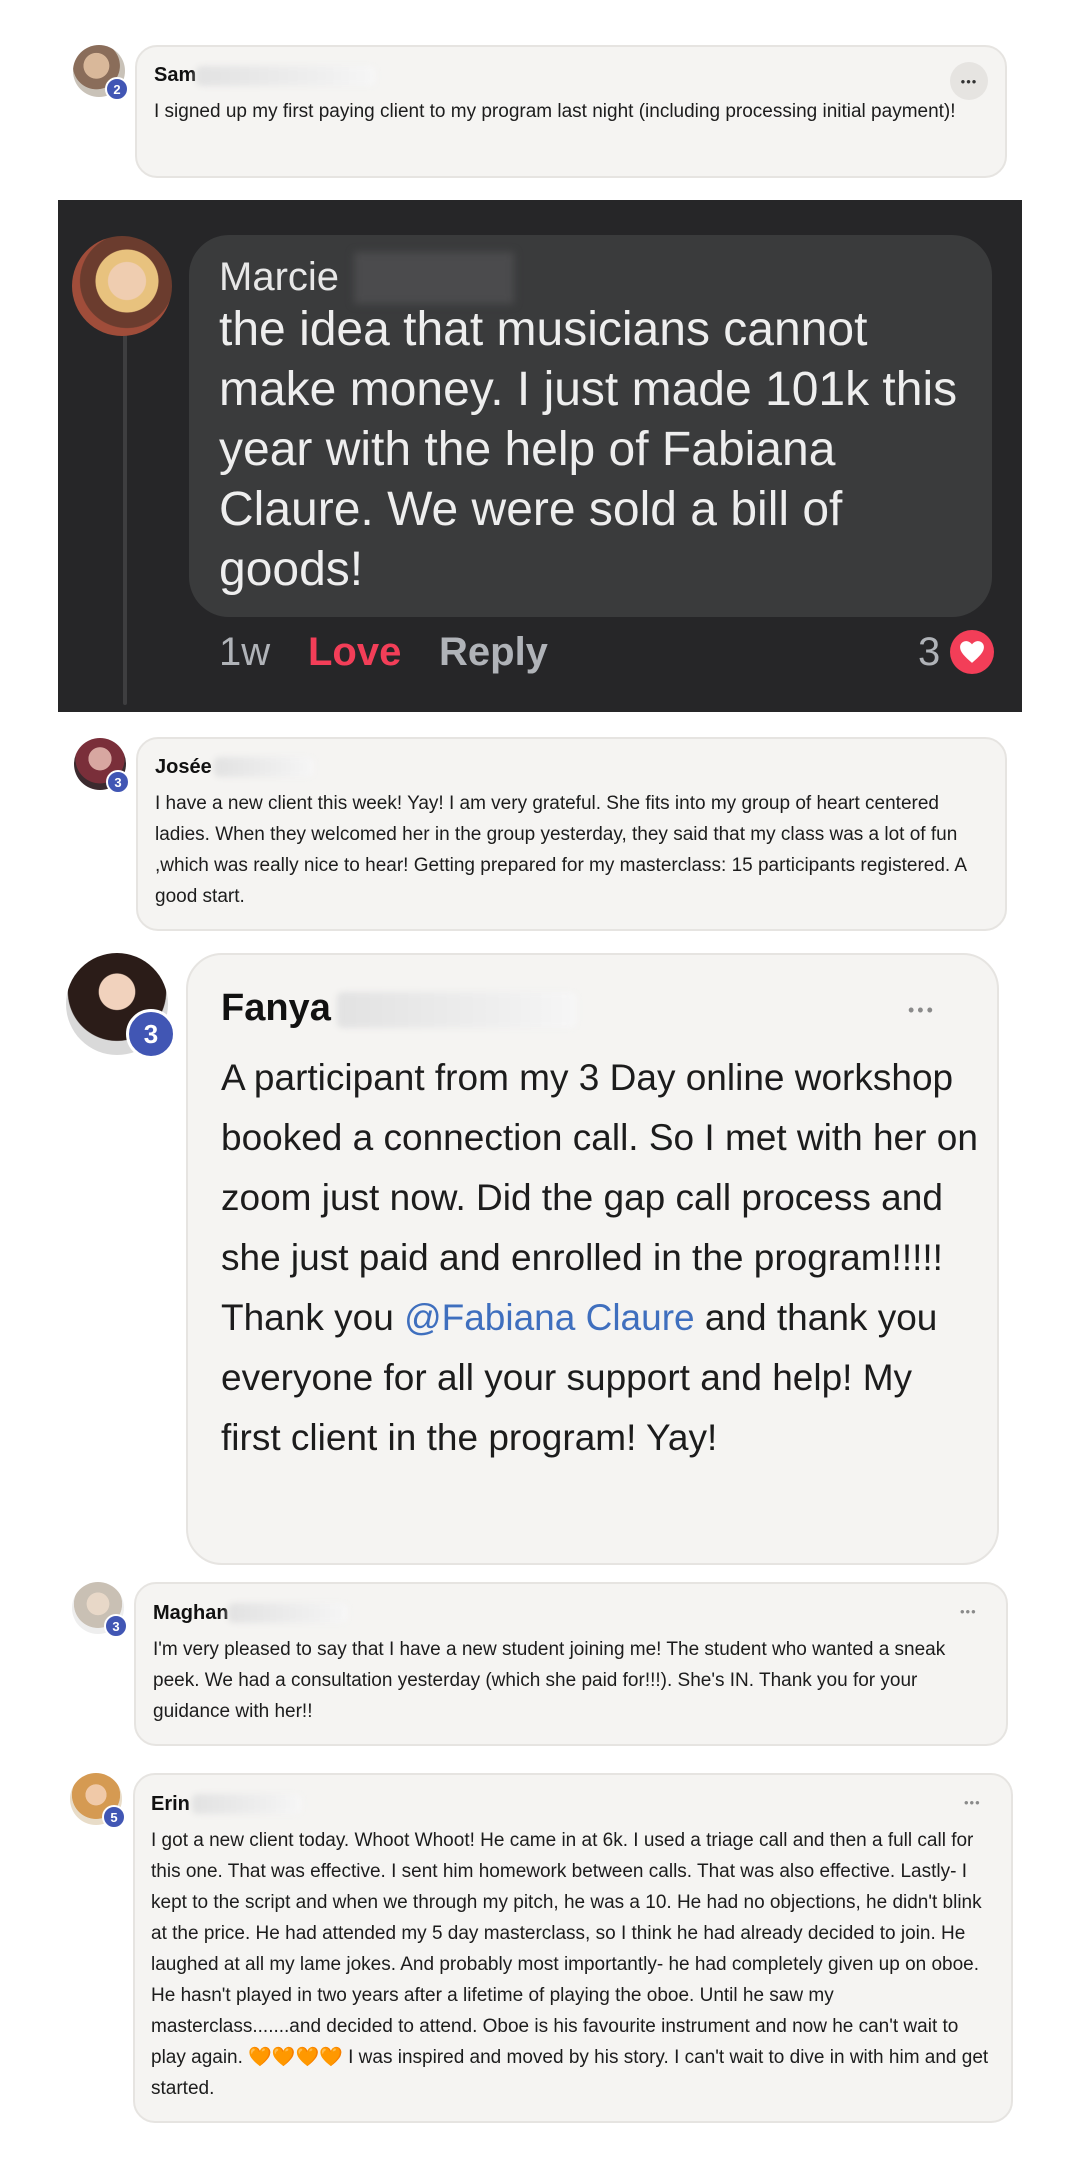 The width and height of the screenshot is (1080, 2160). Describe the element at coordinates (295, 2057) in the screenshot. I see `orange-heart-emoji: 🧡🧡🧡🧡` at that location.